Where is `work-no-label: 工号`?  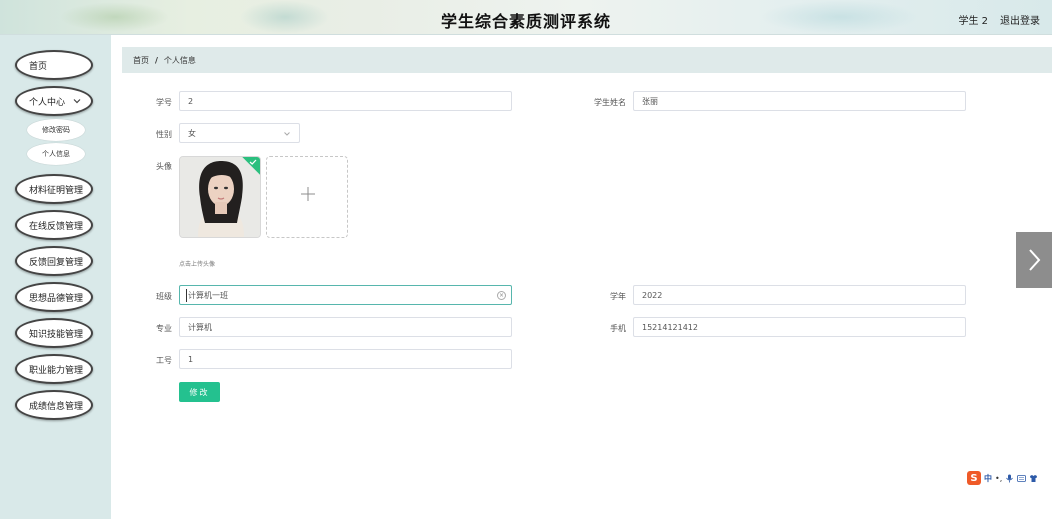 work-no-label: 工号 is located at coordinates (164, 360).